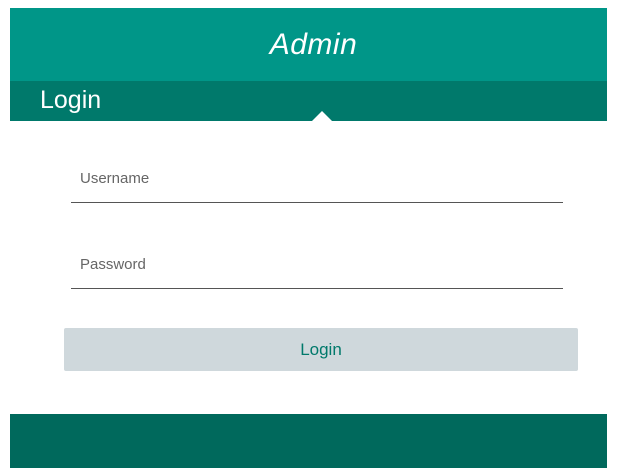 Image resolution: width=622 pixels, height=468 pixels. I want to click on section-title: Login, so click(71, 100).